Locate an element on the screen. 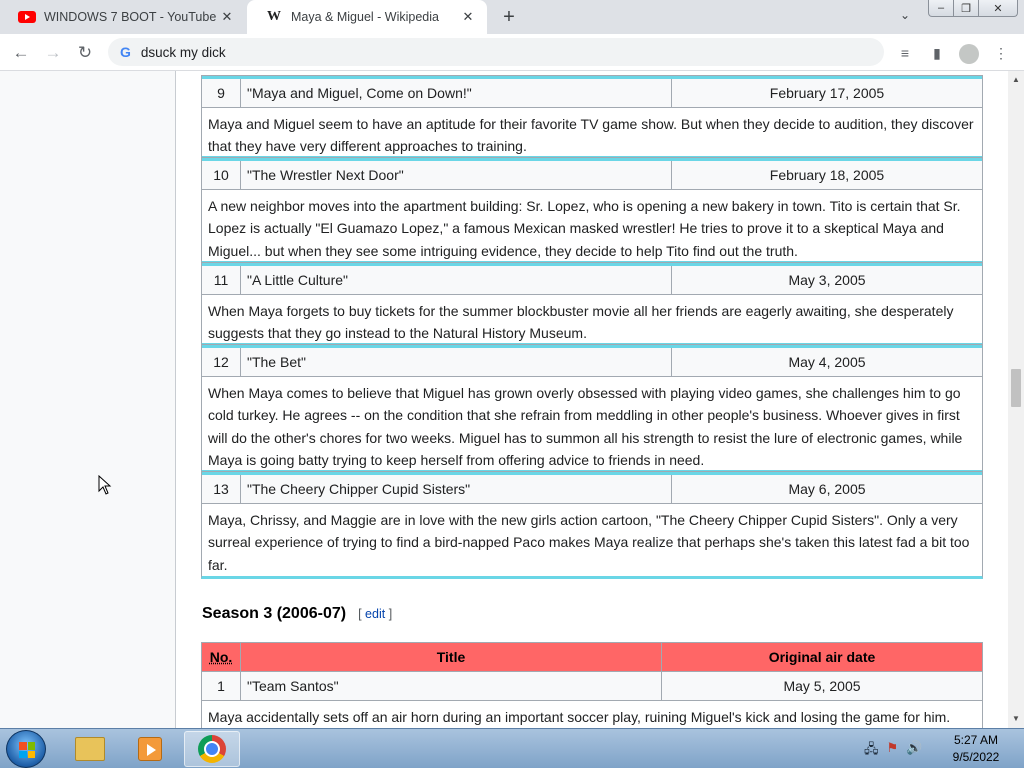 The width and height of the screenshot is (1024, 768). header-title: Title is located at coordinates (451, 657).